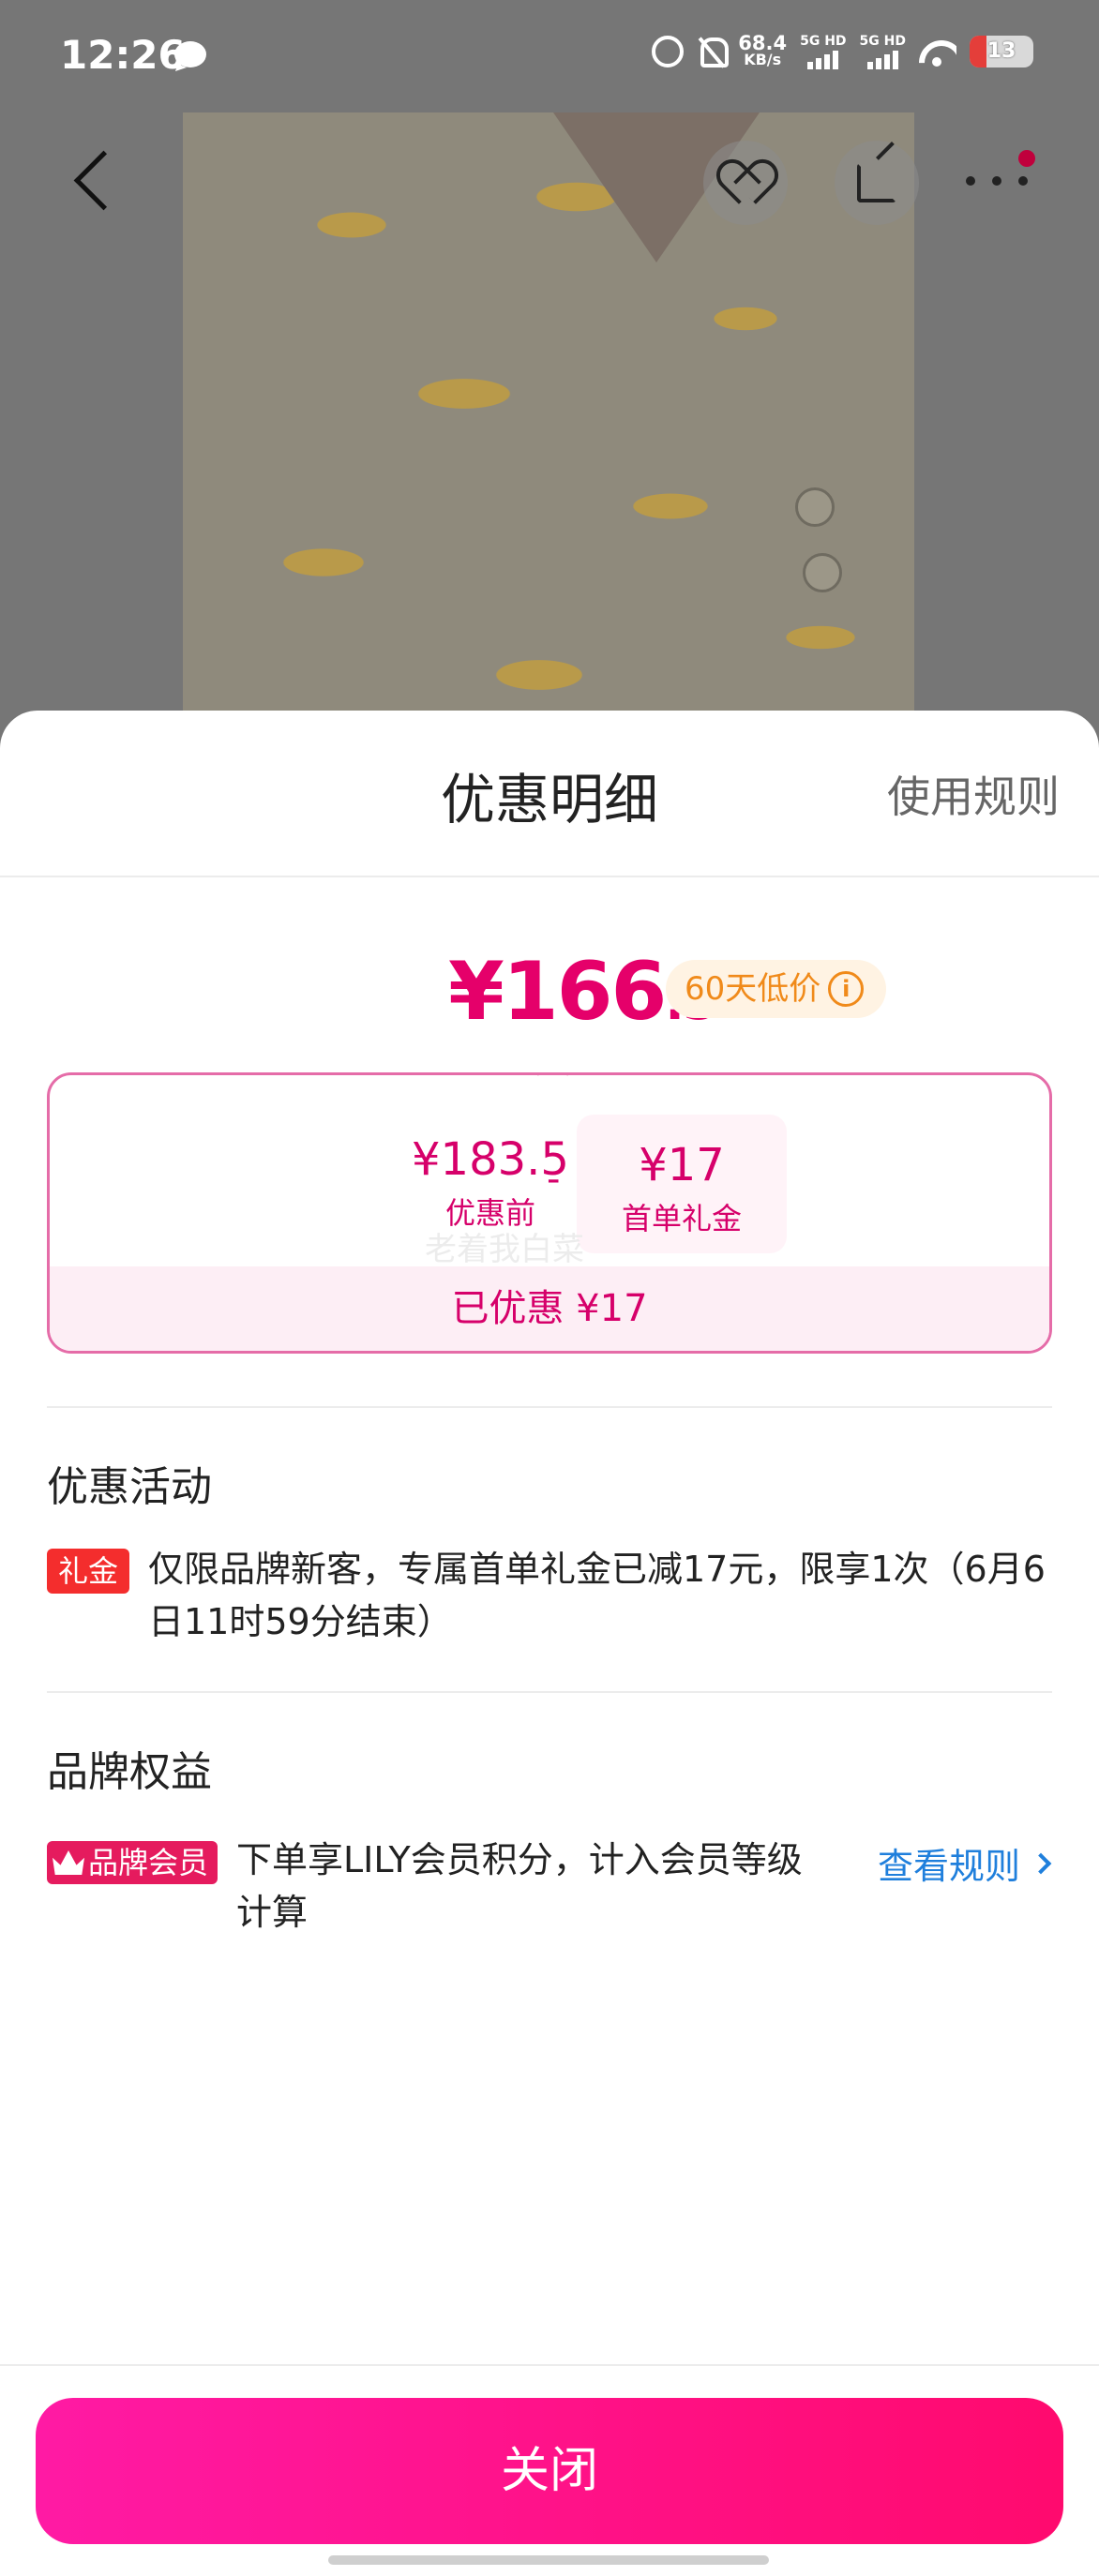  I want to click on price-breakdown-card: ¥183.5 优惠前 - ¥17 首单礼金 老着我白菜 已优惠 ¥17, so click(549, 1213).